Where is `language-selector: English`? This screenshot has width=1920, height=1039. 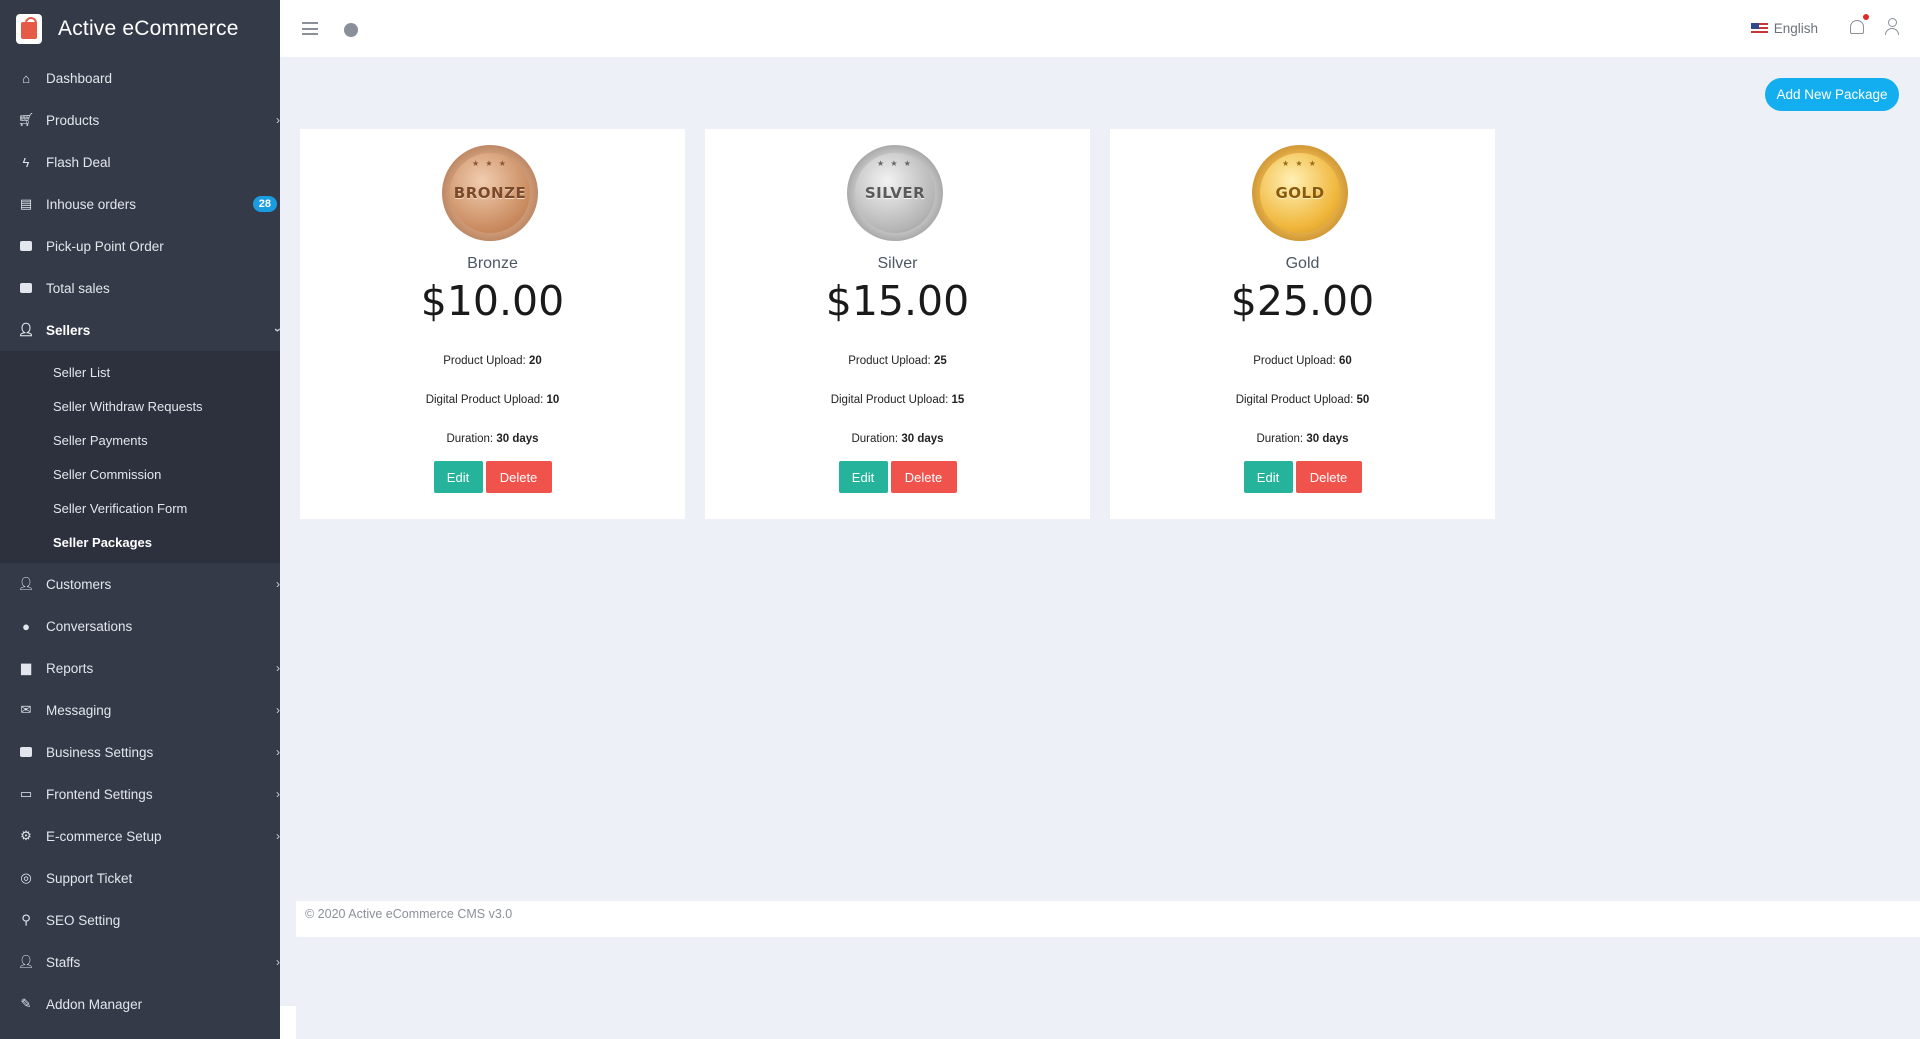
language-selector: English is located at coordinates (1784, 28).